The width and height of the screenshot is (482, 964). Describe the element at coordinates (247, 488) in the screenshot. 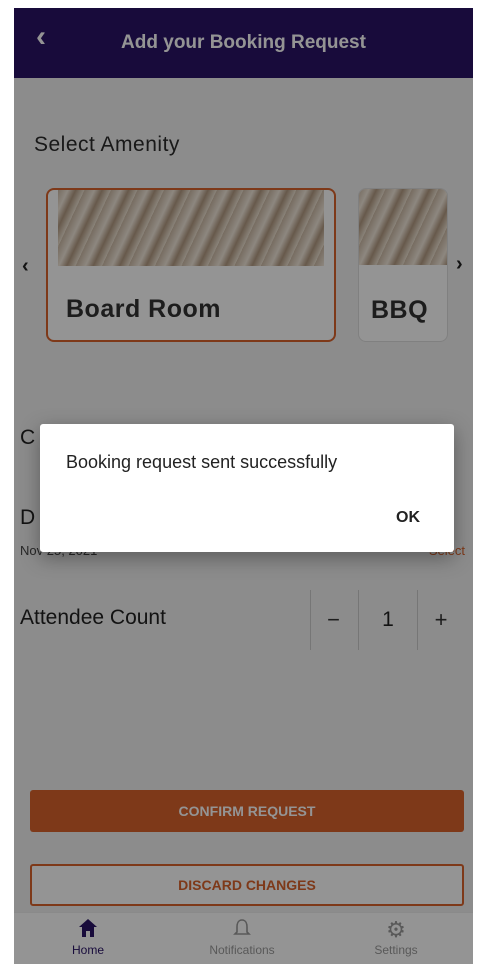

I see `success-dialog: Booking request sent successfully OK` at that location.